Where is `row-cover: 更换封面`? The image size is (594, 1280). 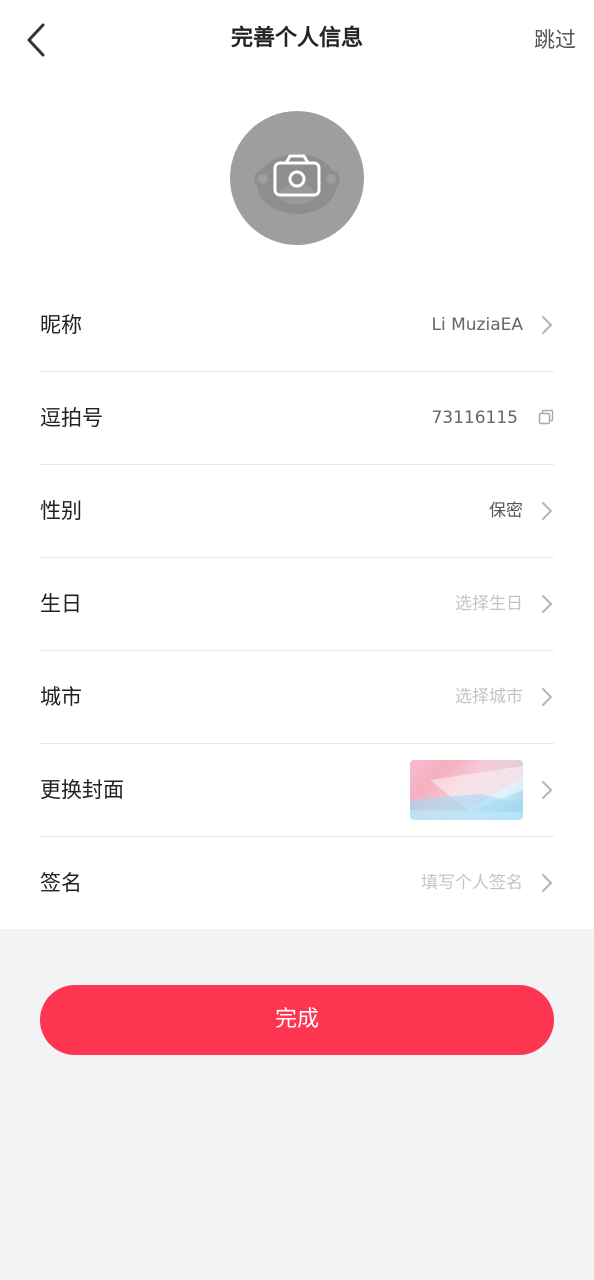 row-cover: 更换封面 is located at coordinates (297, 790).